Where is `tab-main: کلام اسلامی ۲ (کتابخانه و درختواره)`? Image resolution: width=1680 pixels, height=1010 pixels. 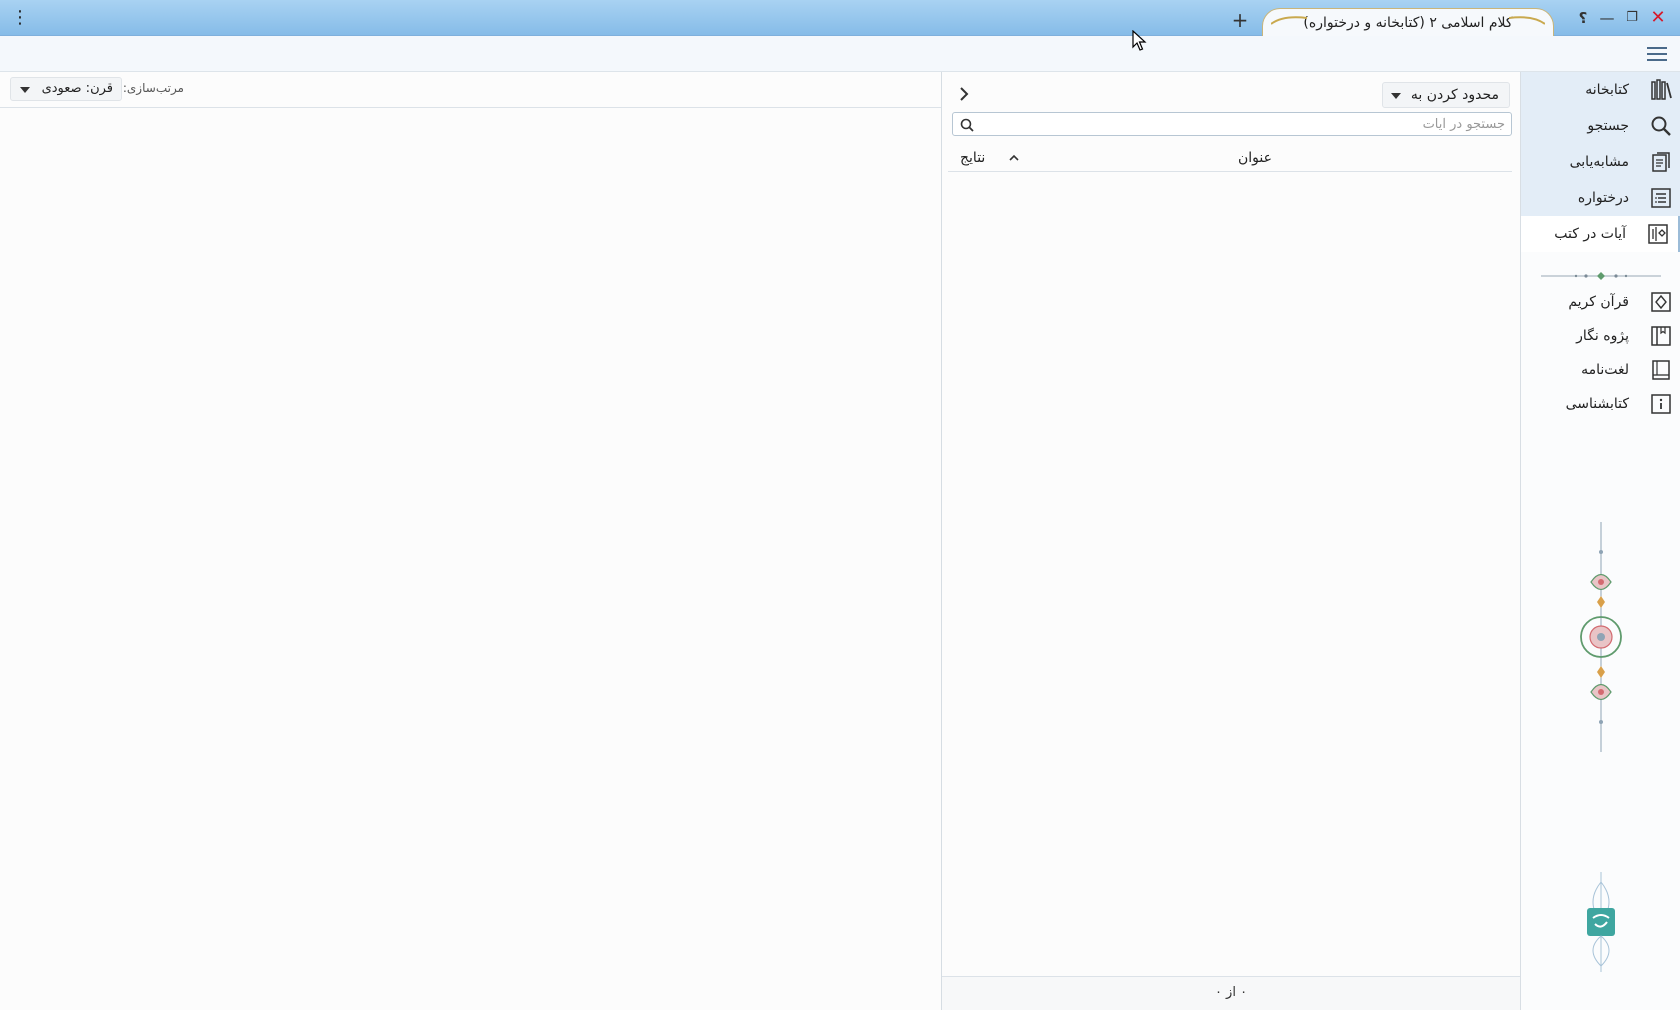
tab-main: کلام اسلامی ۲ (کتابخانه و درختواره) is located at coordinates (1408, 22).